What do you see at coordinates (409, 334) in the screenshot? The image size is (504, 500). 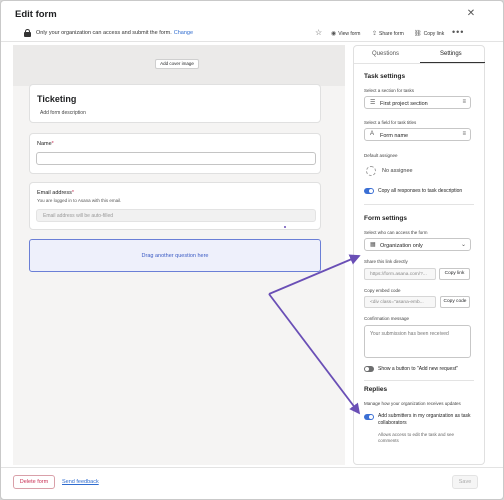 I see `confirmation-message-value: Your submission has been received` at bounding box center [409, 334].